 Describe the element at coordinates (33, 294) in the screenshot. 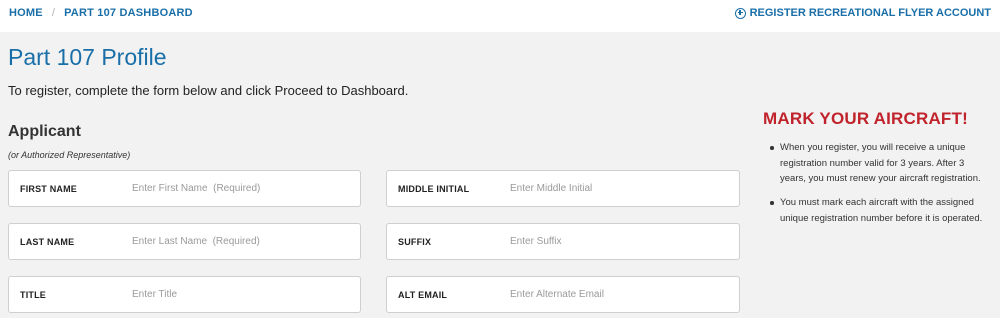

I see `title-label: TITLE` at that location.